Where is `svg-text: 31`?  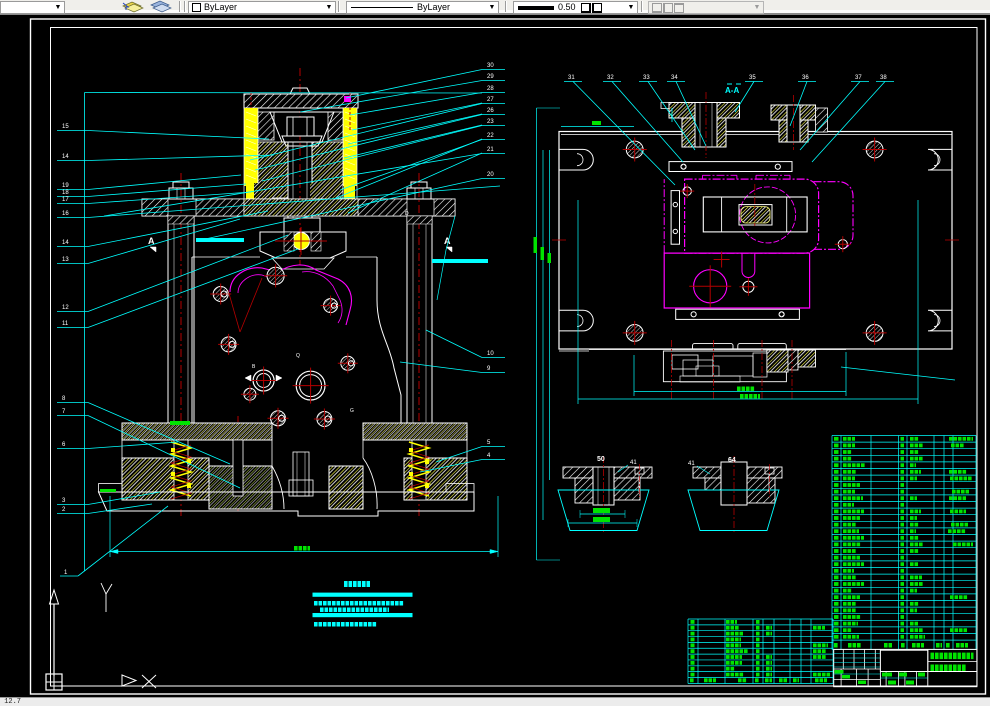 svg-text: 31 is located at coordinates (571, 78).